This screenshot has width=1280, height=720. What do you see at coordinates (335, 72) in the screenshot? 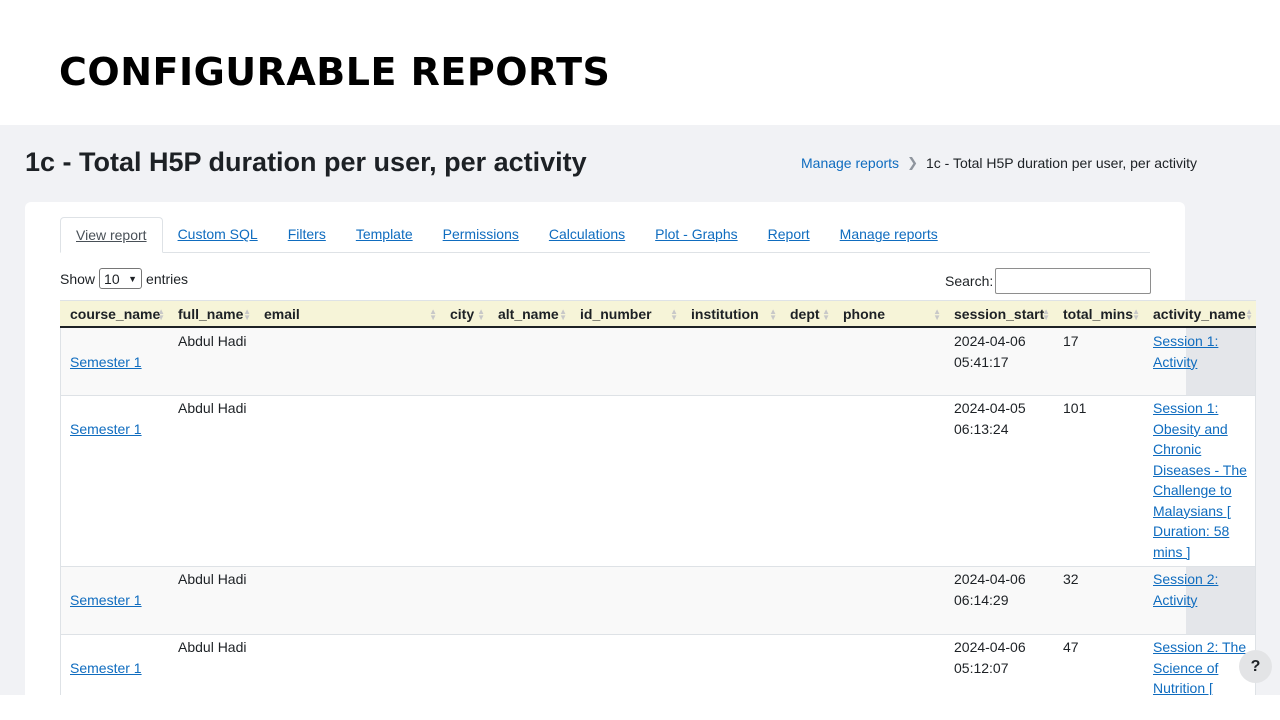
I see `slide-title: CONFIGURABLE REPORTS` at bounding box center [335, 72].